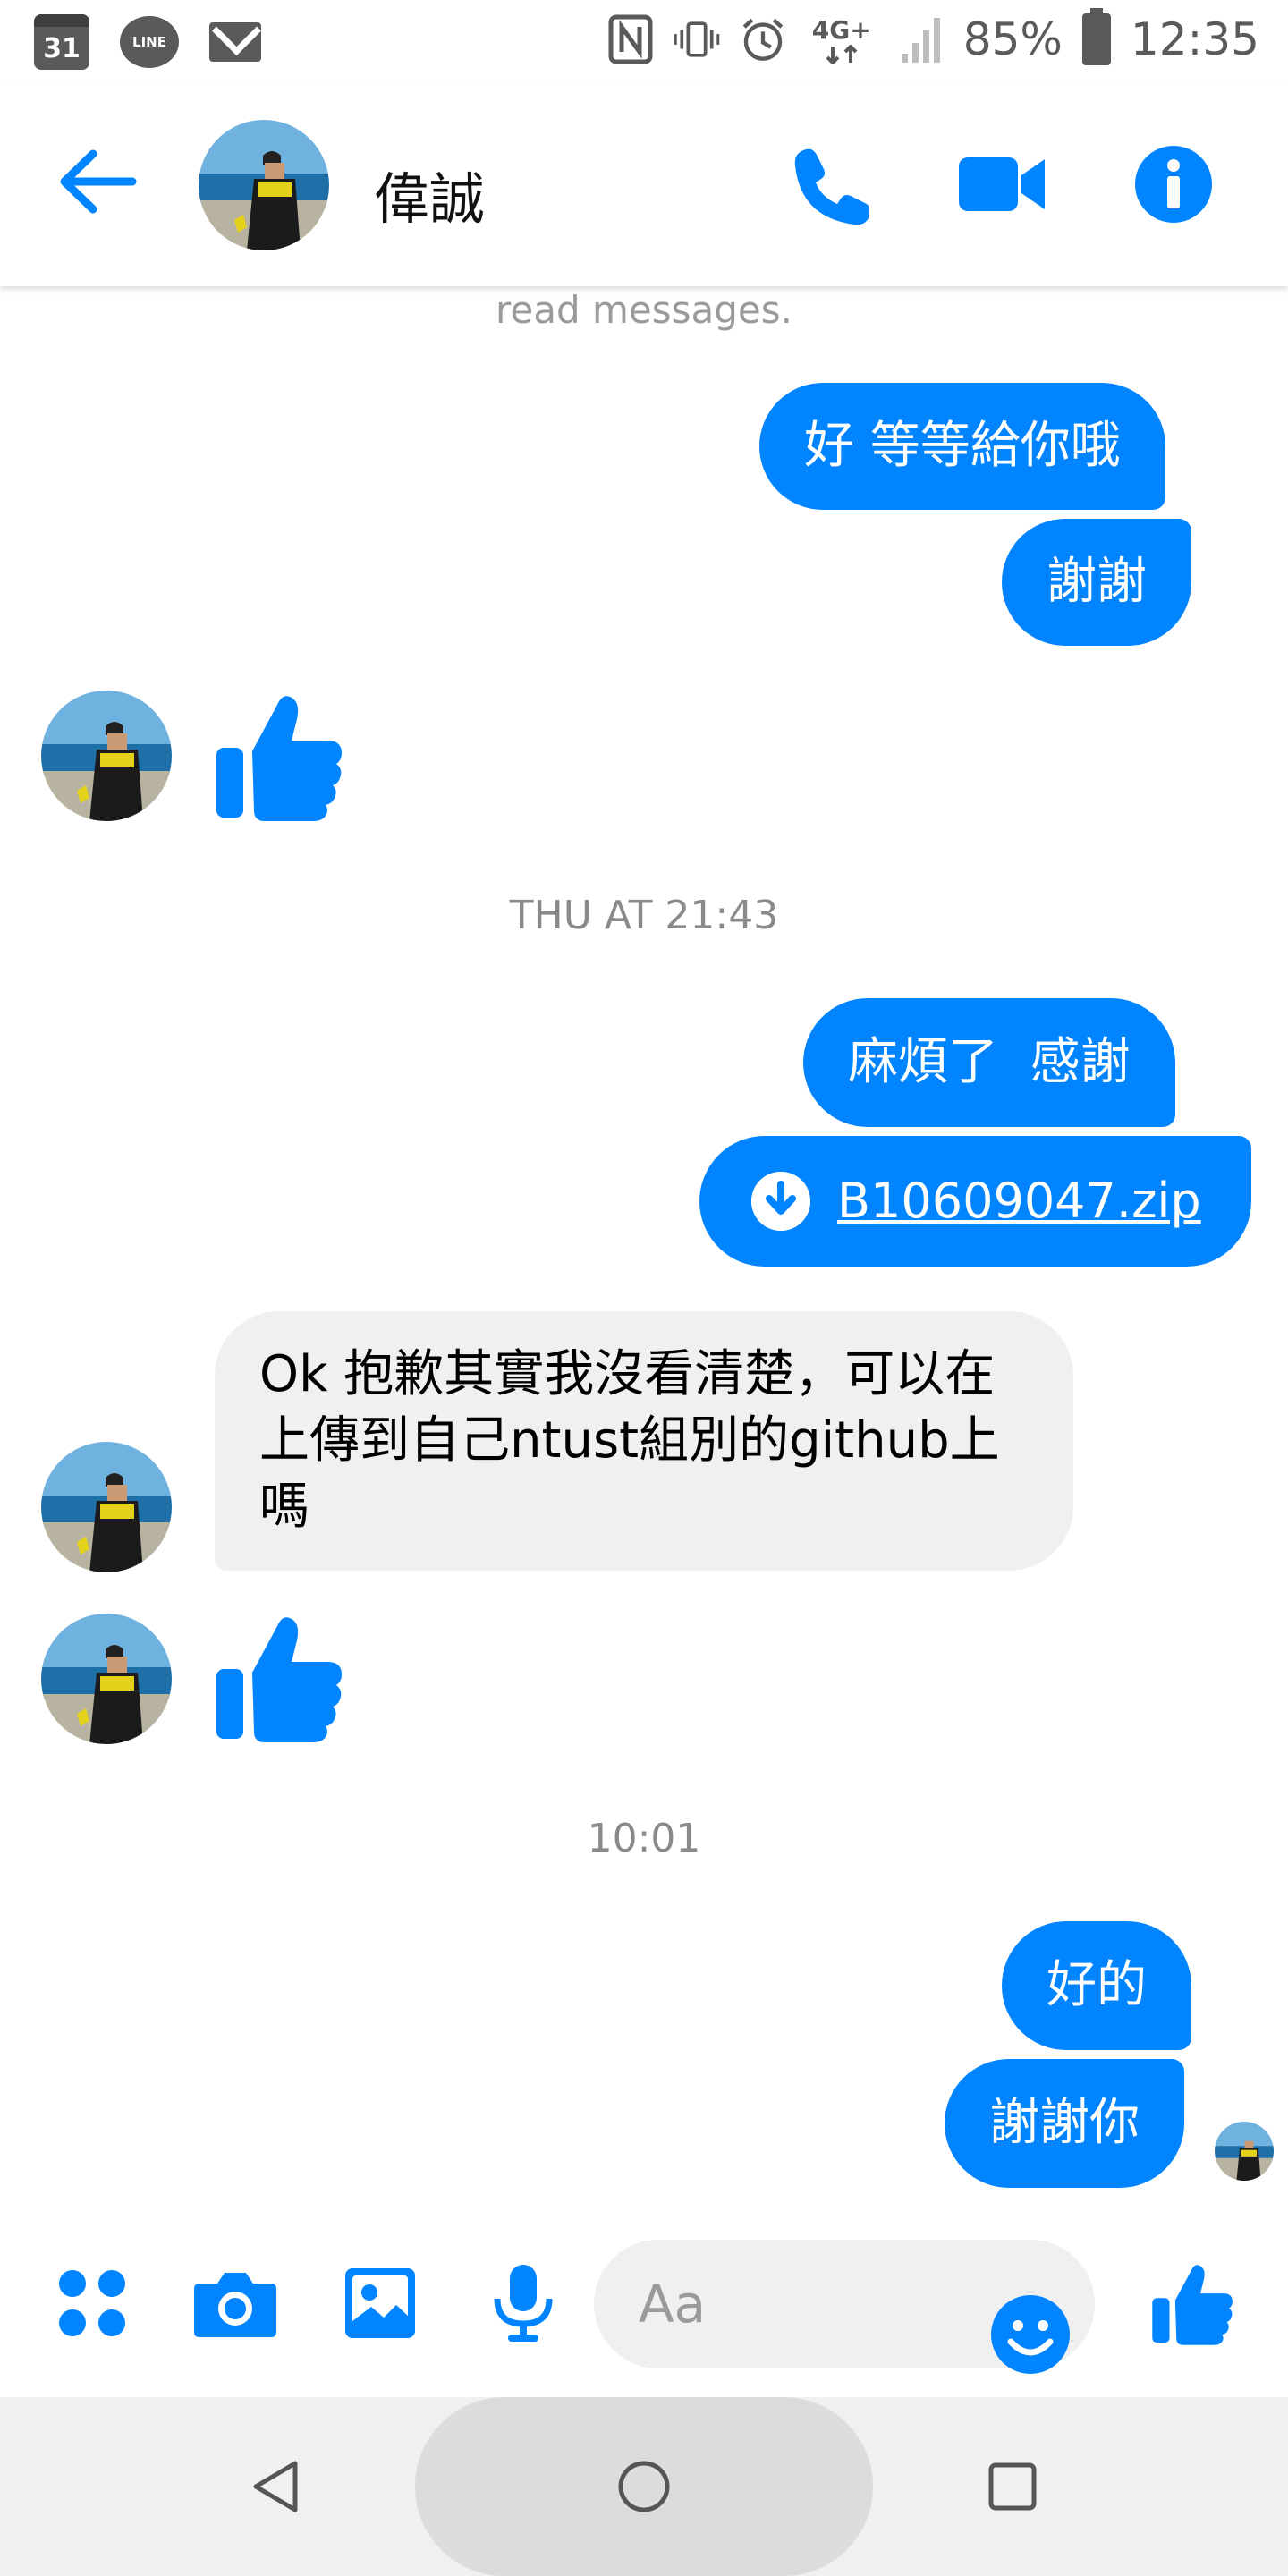 This screenshot has height=2576, width=1288. I want to click on gmail-notification-icon, so click(235, 42).